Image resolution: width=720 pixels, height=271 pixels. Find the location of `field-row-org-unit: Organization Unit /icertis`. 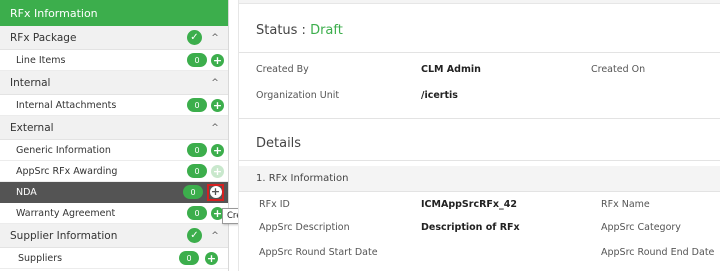

field-row-org-unit: Organization Unit /icertis is located at coordinates (479, 95).